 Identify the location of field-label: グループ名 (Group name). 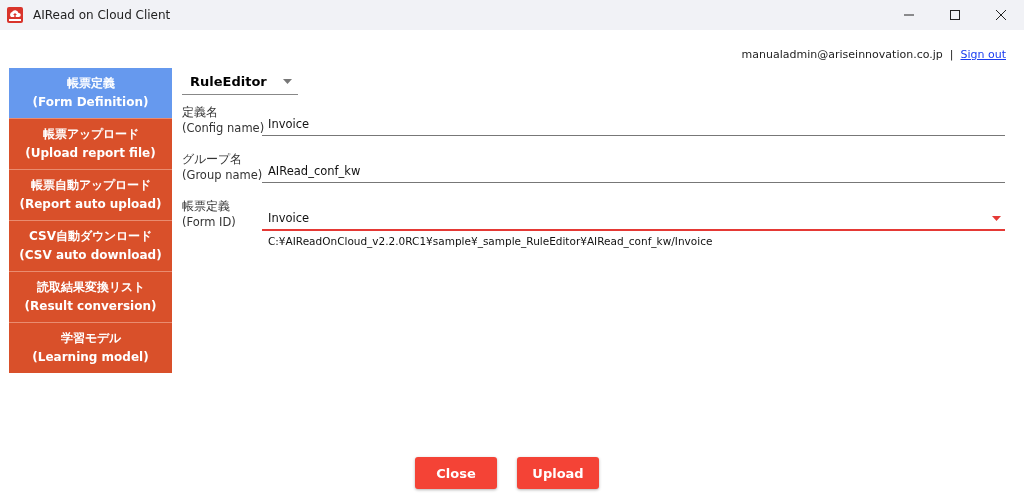
(222, 167).